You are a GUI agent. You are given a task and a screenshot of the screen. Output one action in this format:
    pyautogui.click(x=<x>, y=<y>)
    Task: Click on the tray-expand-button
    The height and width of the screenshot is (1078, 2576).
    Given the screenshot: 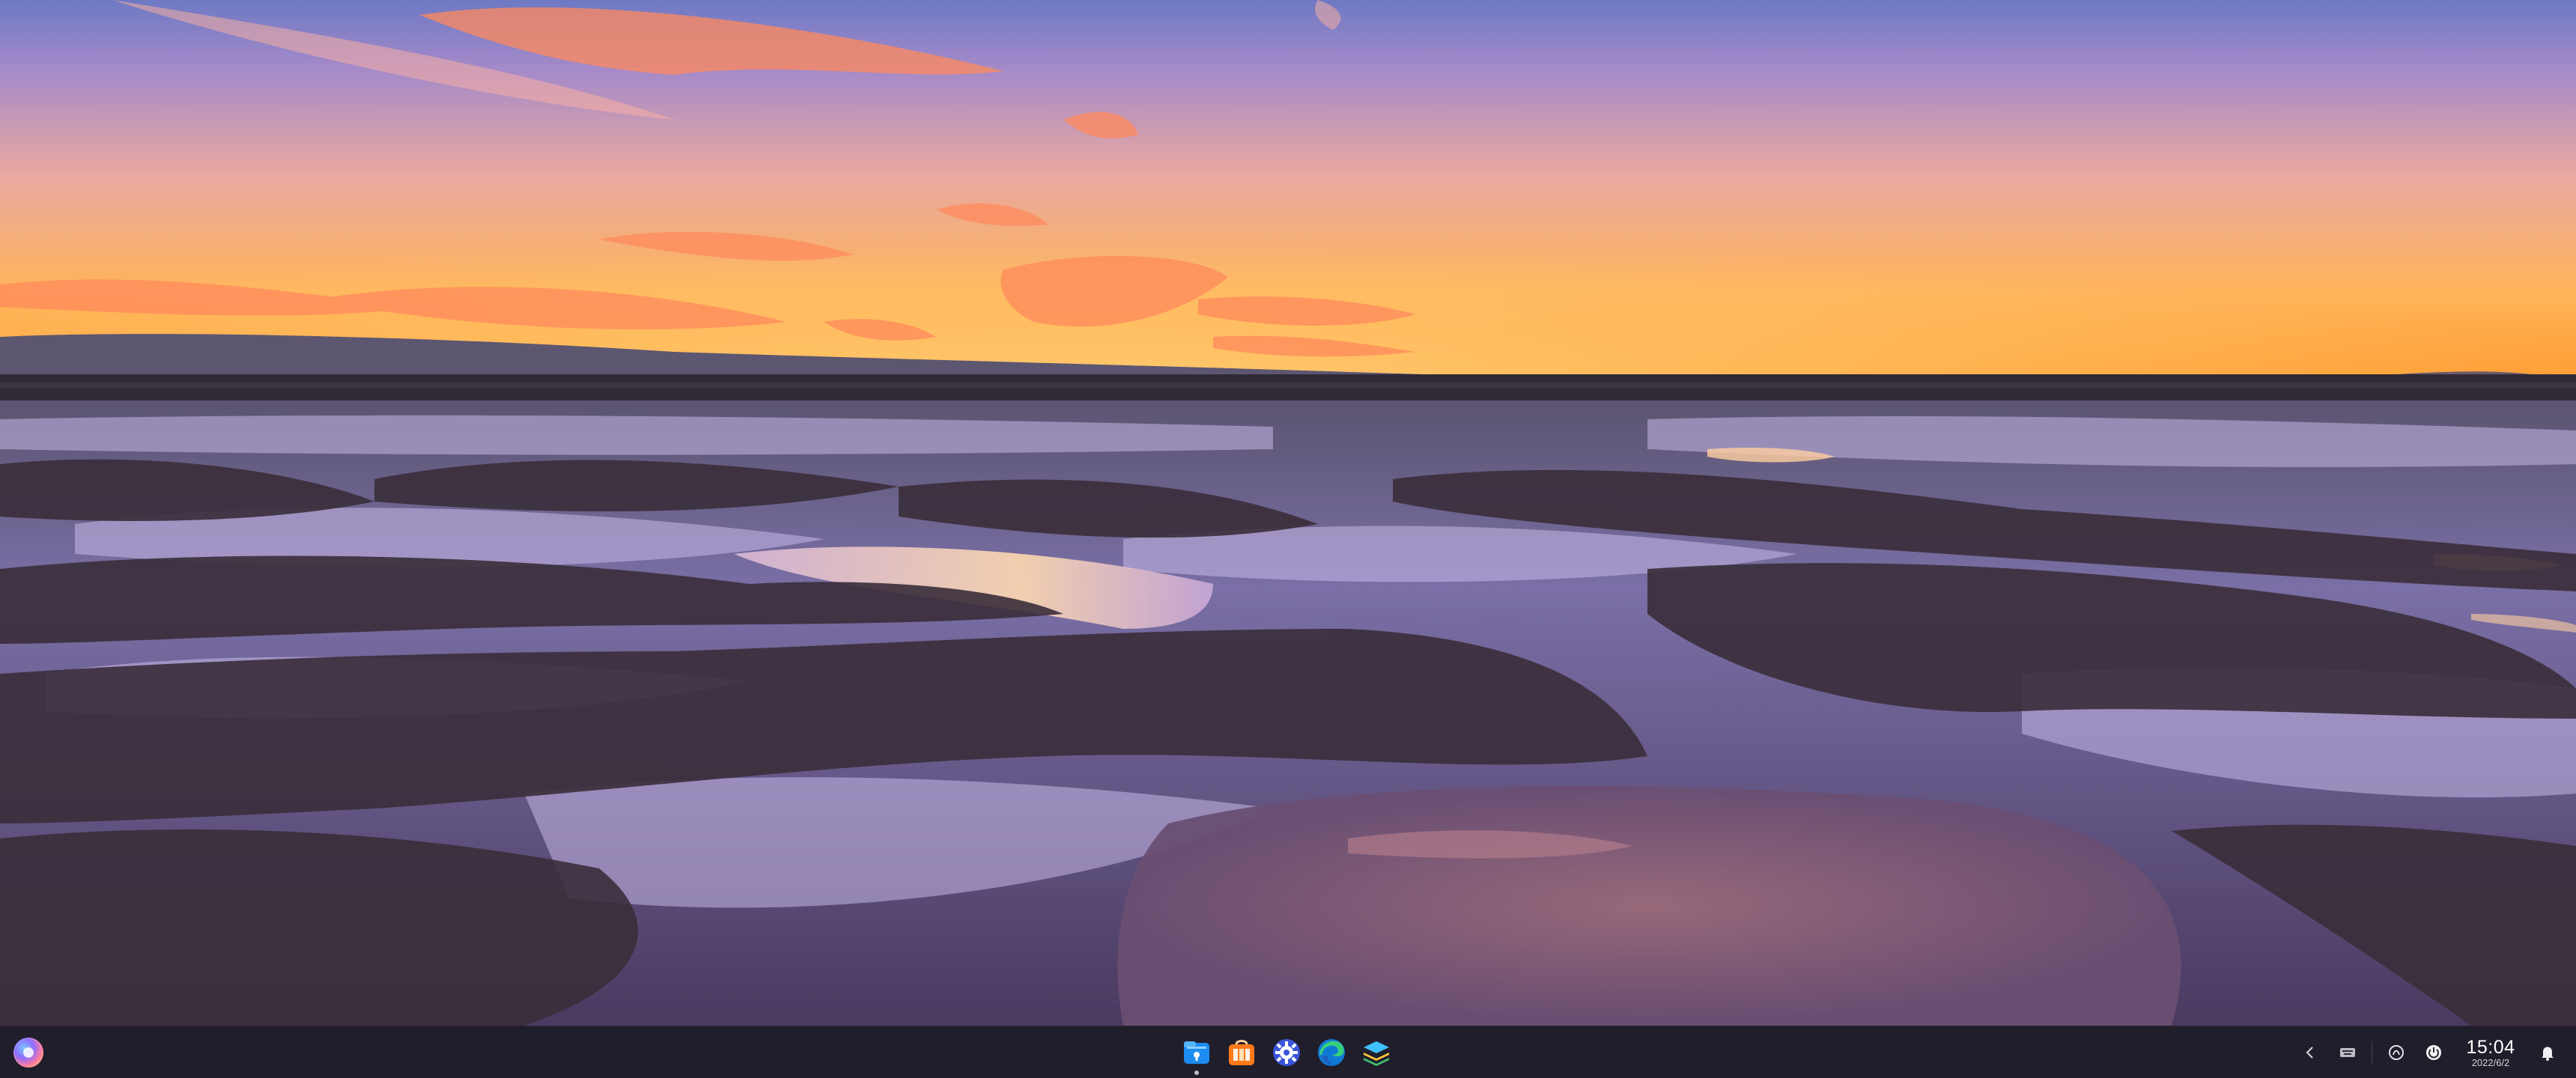 What is the action you would take?
    pyautogui.click(x=2310, y=1052)
    